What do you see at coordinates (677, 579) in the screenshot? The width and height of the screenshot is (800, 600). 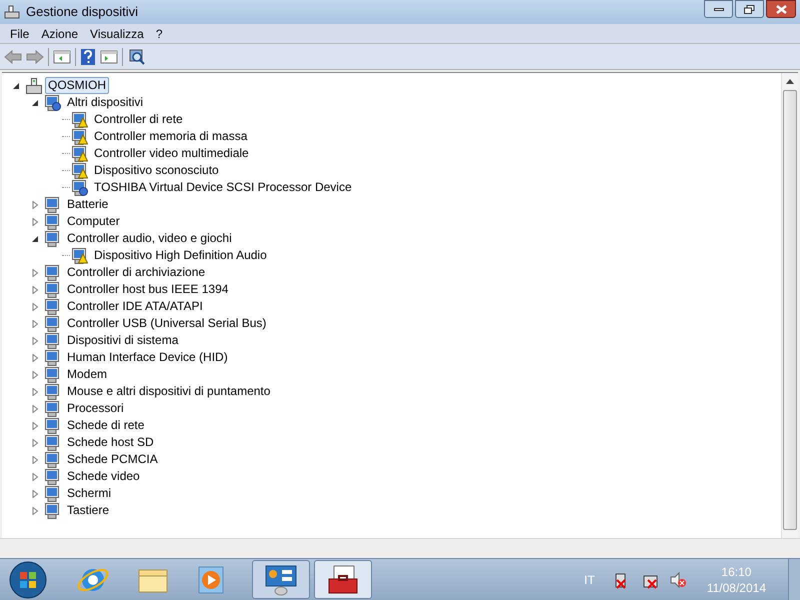 I see `speaker-muted-icon` at bounding box center [677, 579].